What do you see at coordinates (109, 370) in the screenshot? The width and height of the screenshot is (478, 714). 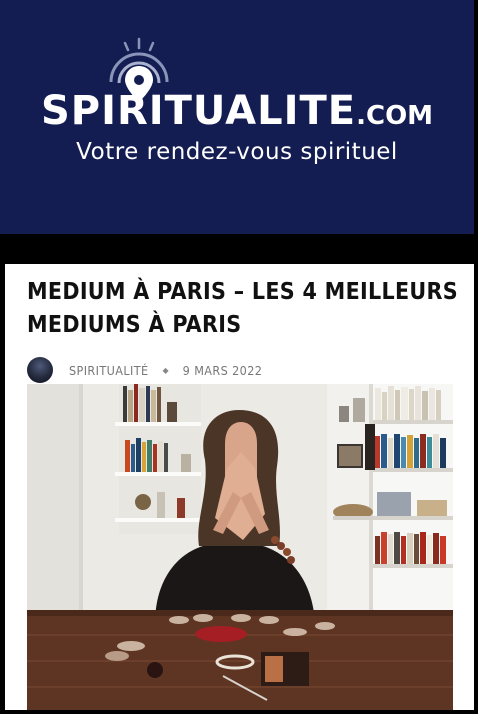 I see `author-name: SPIRITUALITÉ` at bounding box center [109, 370].